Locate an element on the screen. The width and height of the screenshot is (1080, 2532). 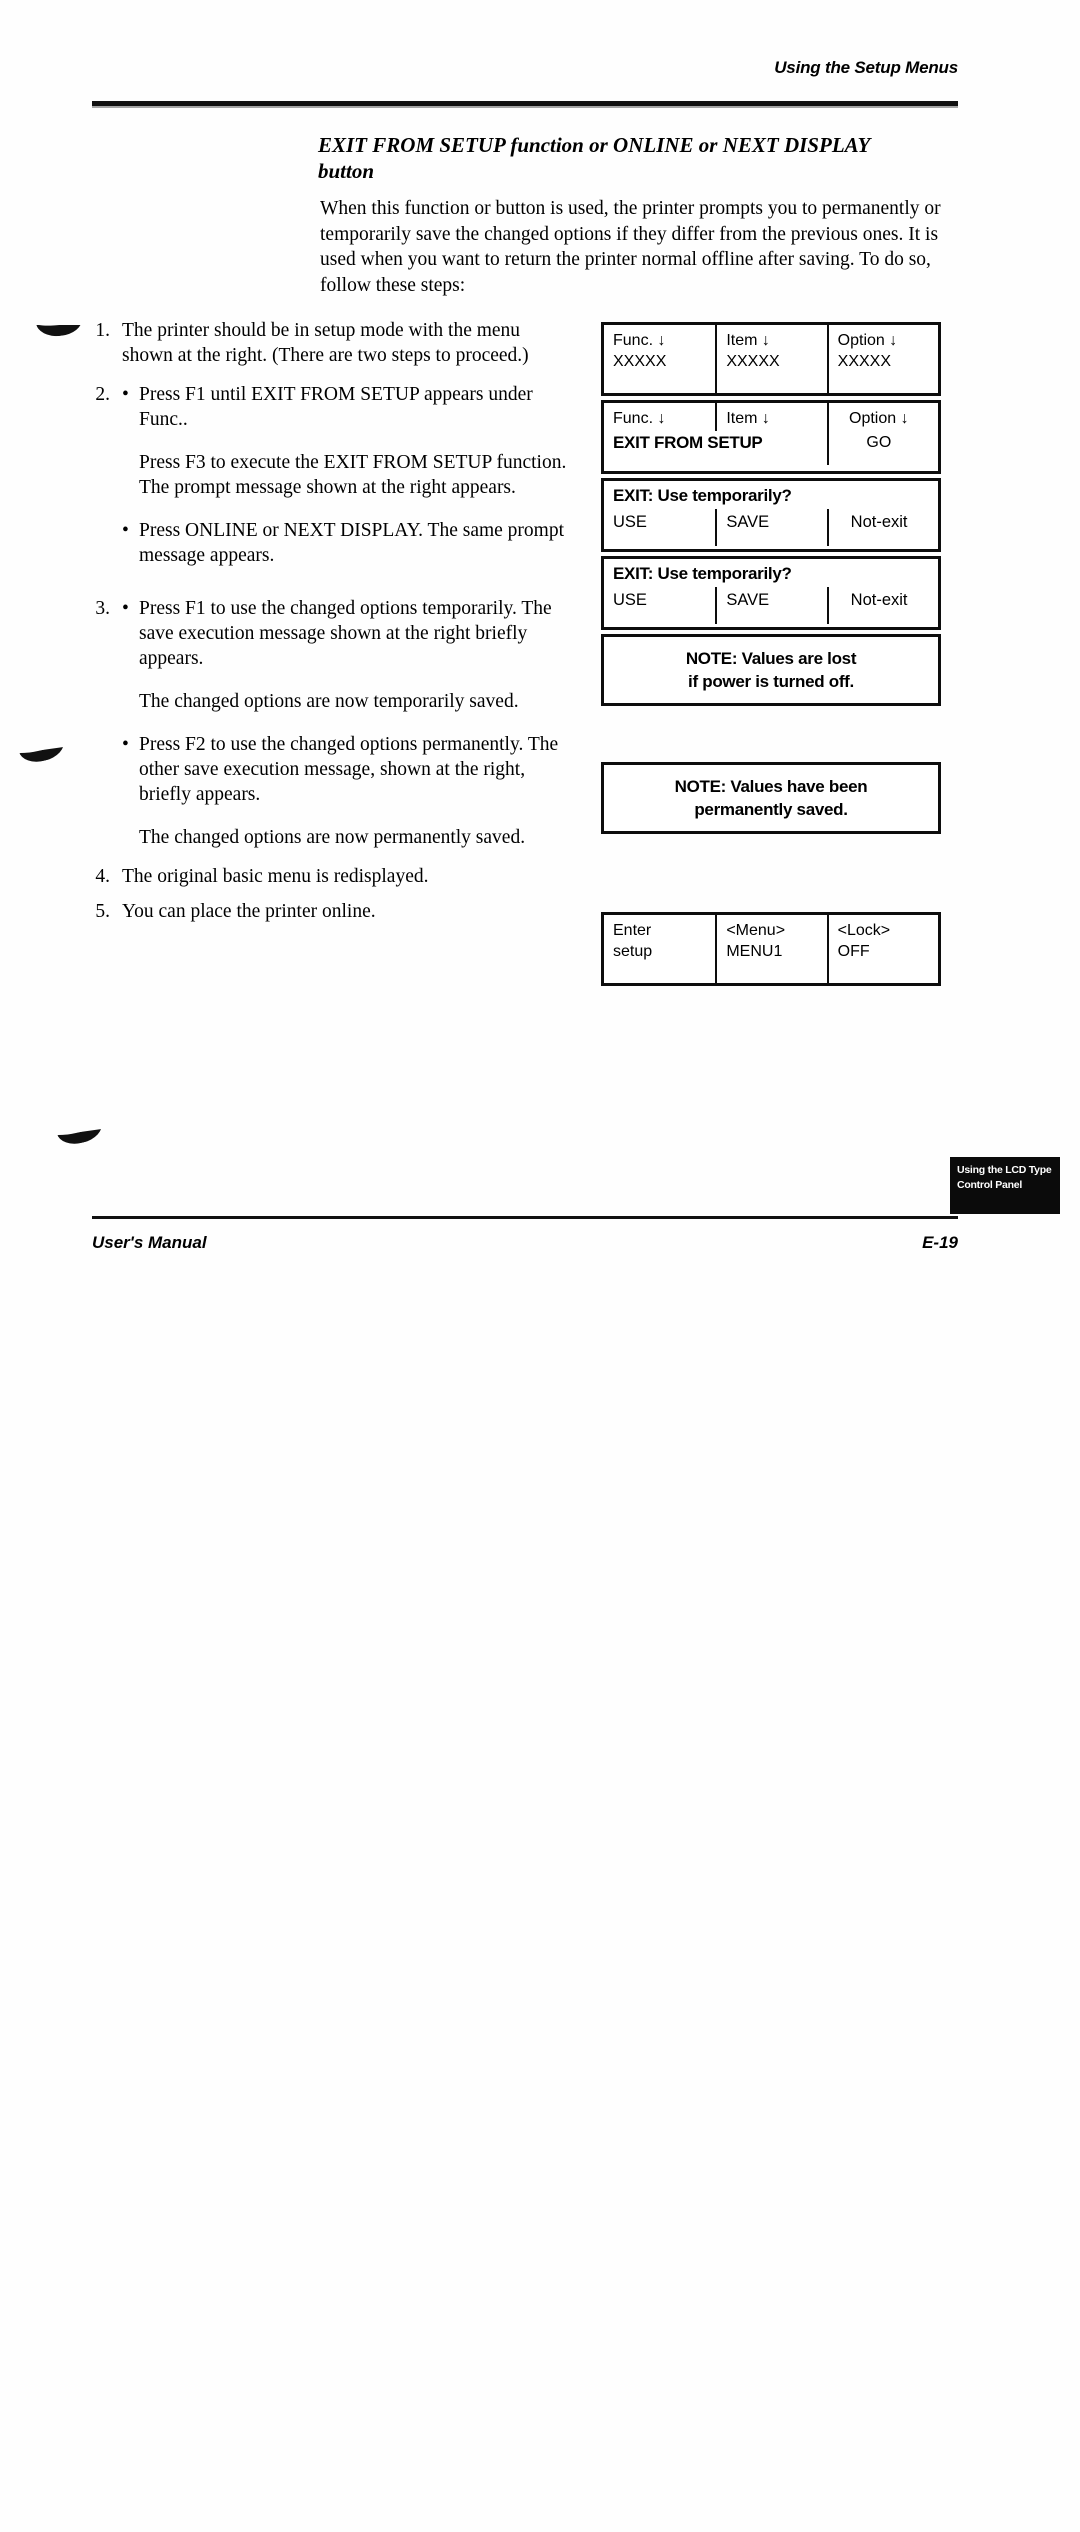
section-heading-line2: button is located at coordinates (346, 171).